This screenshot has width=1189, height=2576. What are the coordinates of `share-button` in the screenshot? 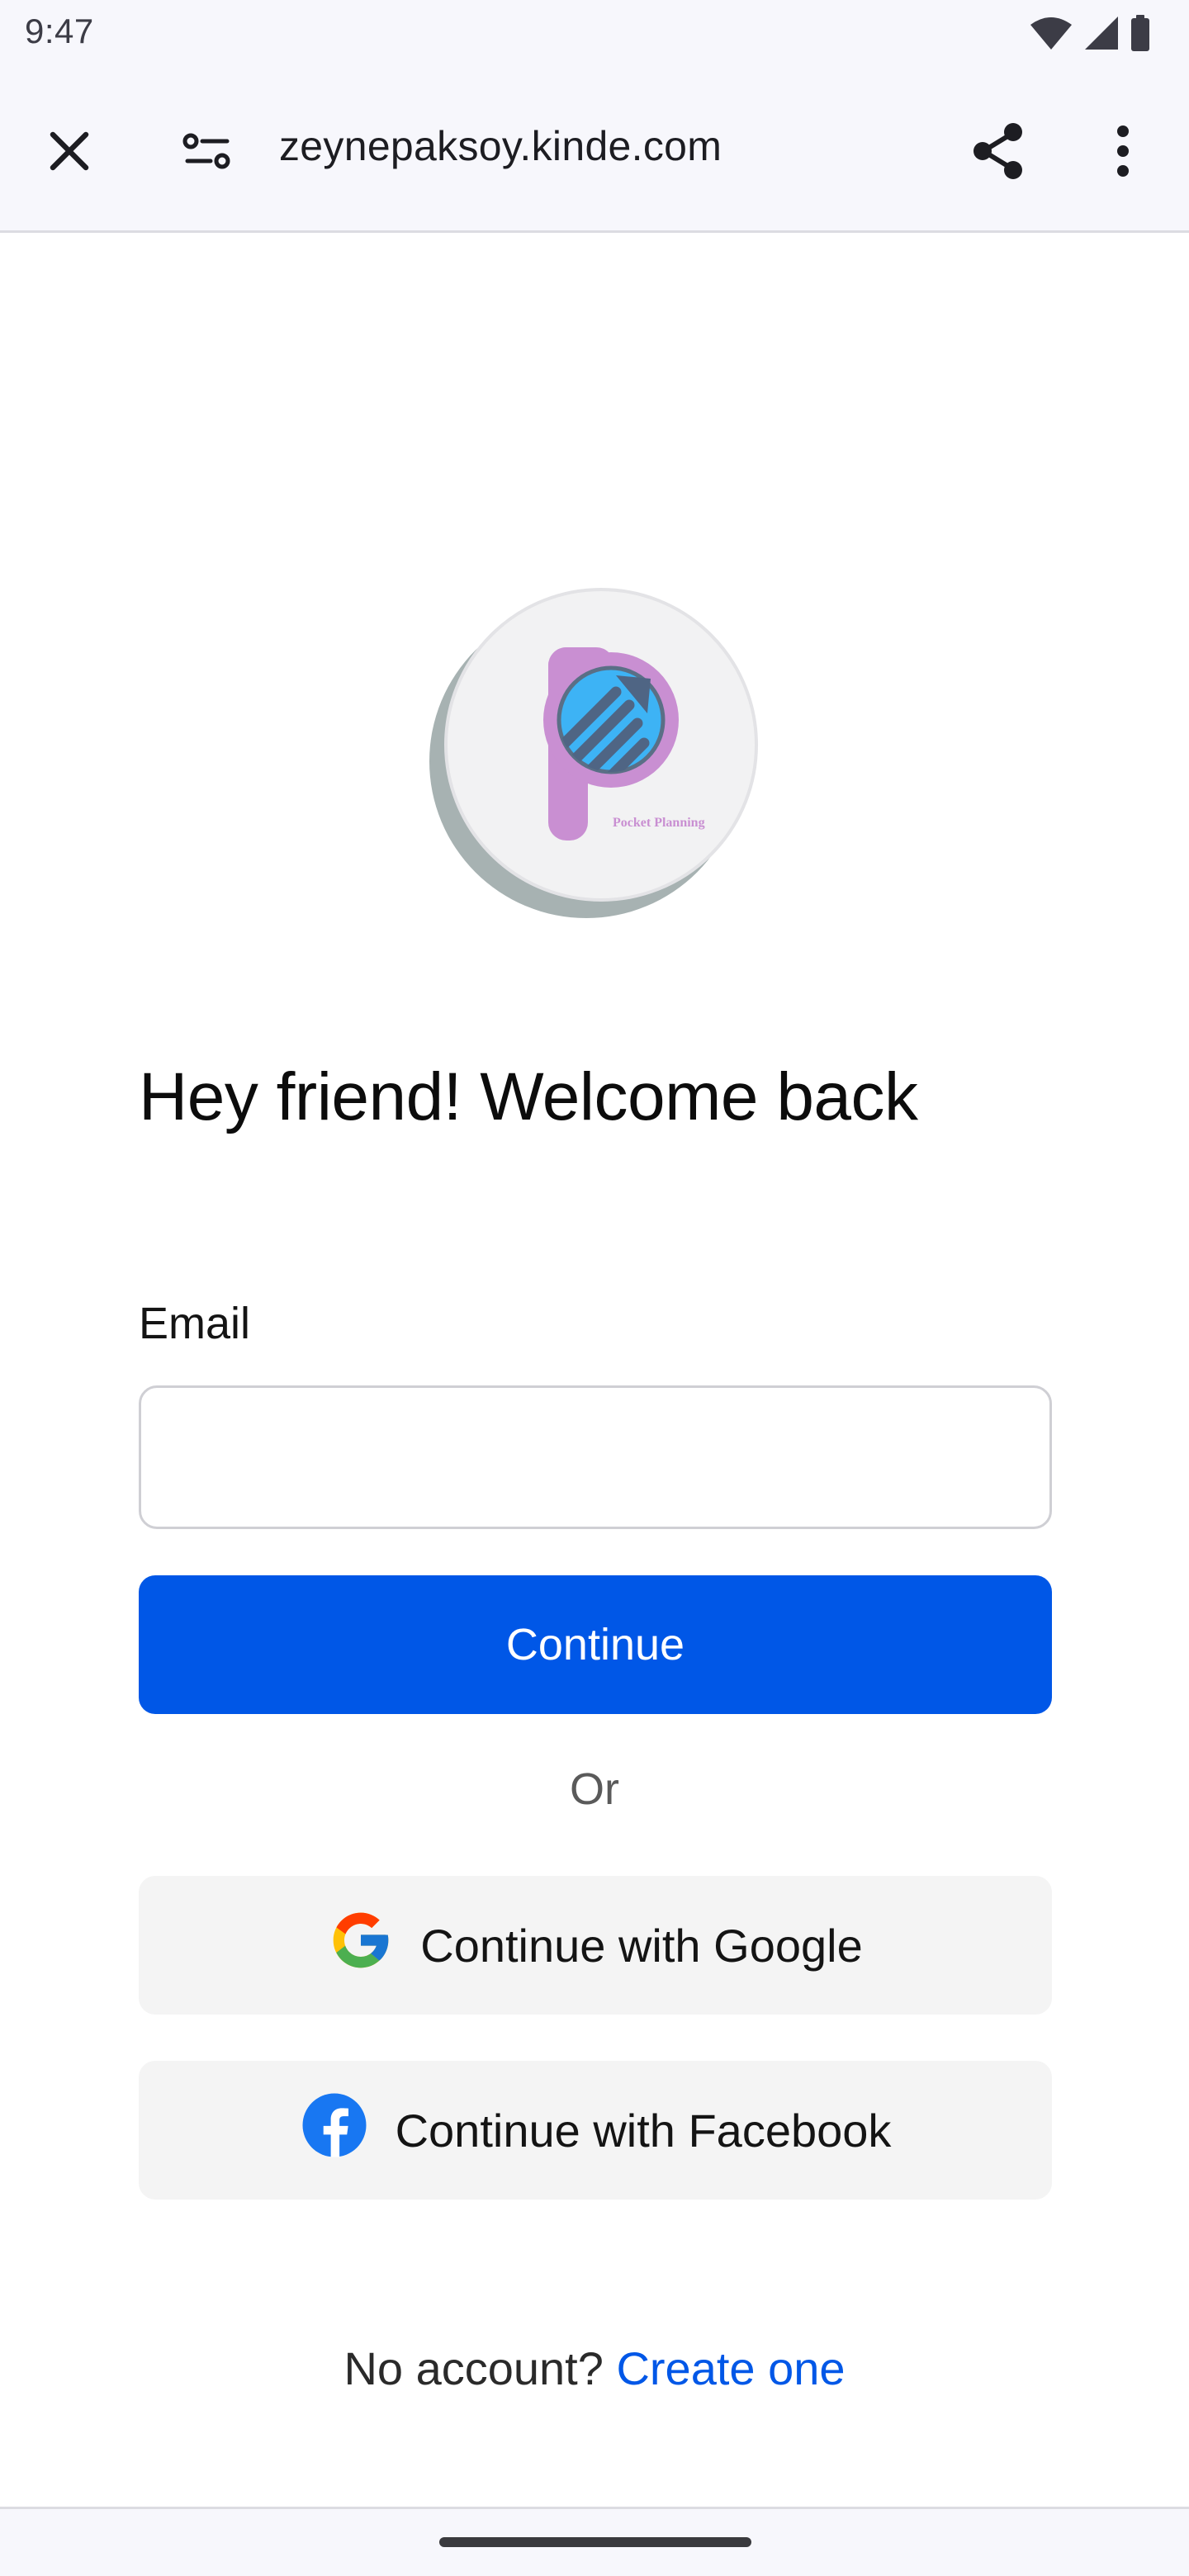 It's located at (998, 152).